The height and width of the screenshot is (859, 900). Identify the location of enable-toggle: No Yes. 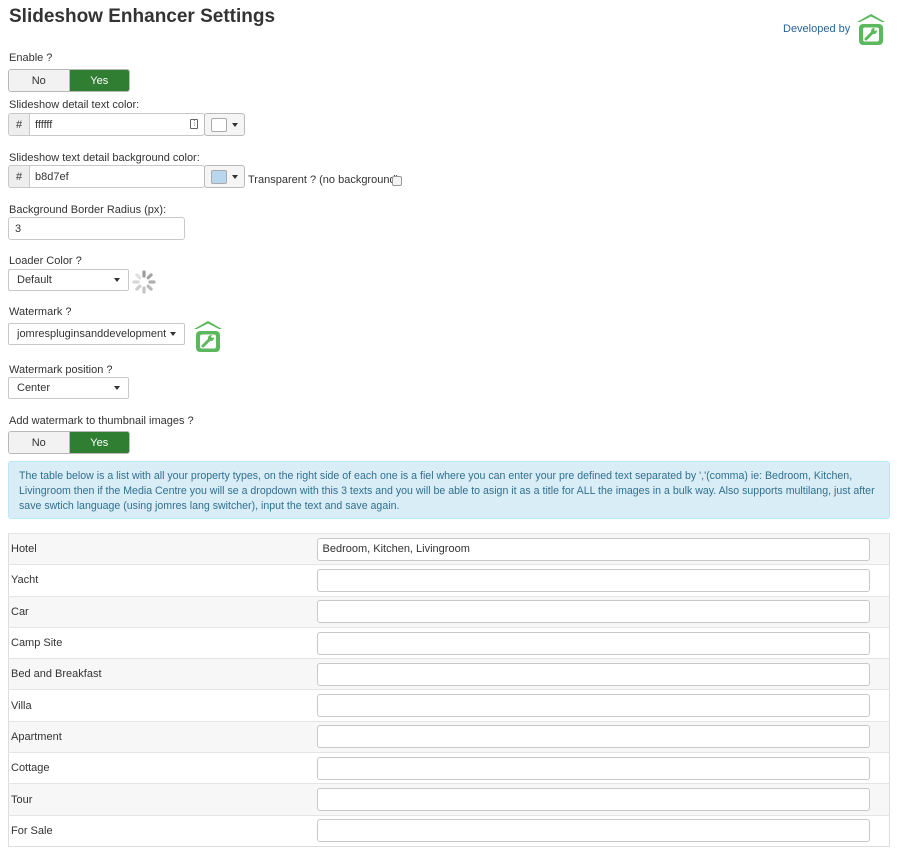
(69, 80).